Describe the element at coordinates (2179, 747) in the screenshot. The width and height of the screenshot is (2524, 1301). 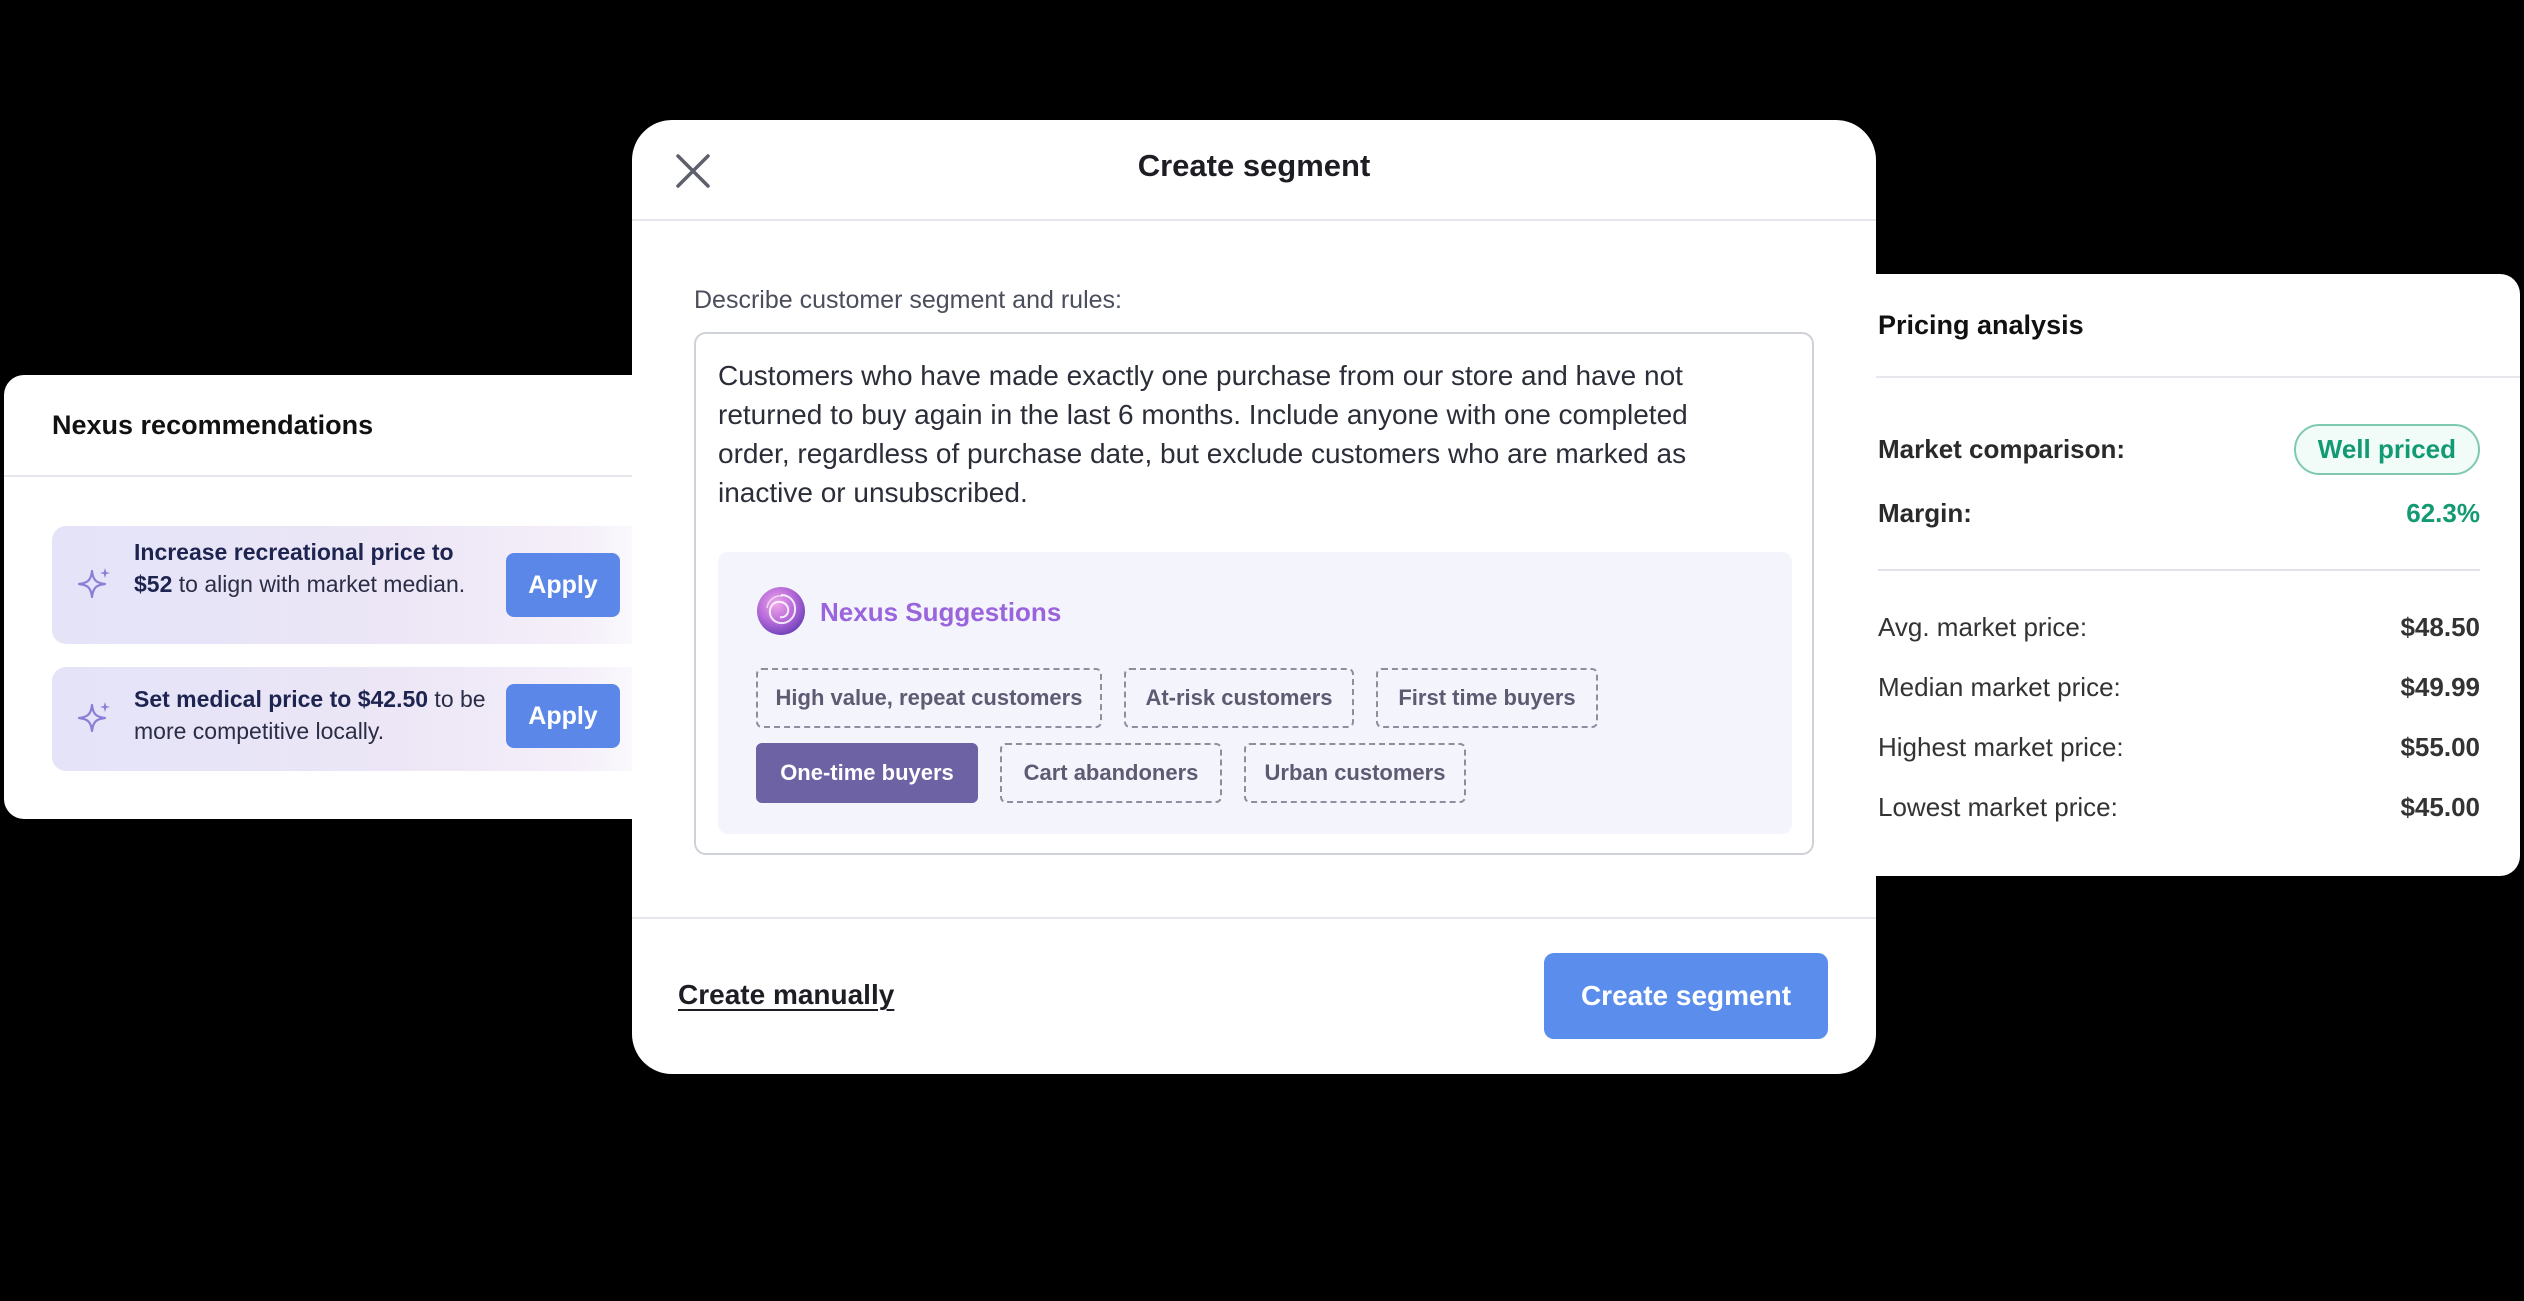
I see `price-row: Highest market price: $55.00` at that location.